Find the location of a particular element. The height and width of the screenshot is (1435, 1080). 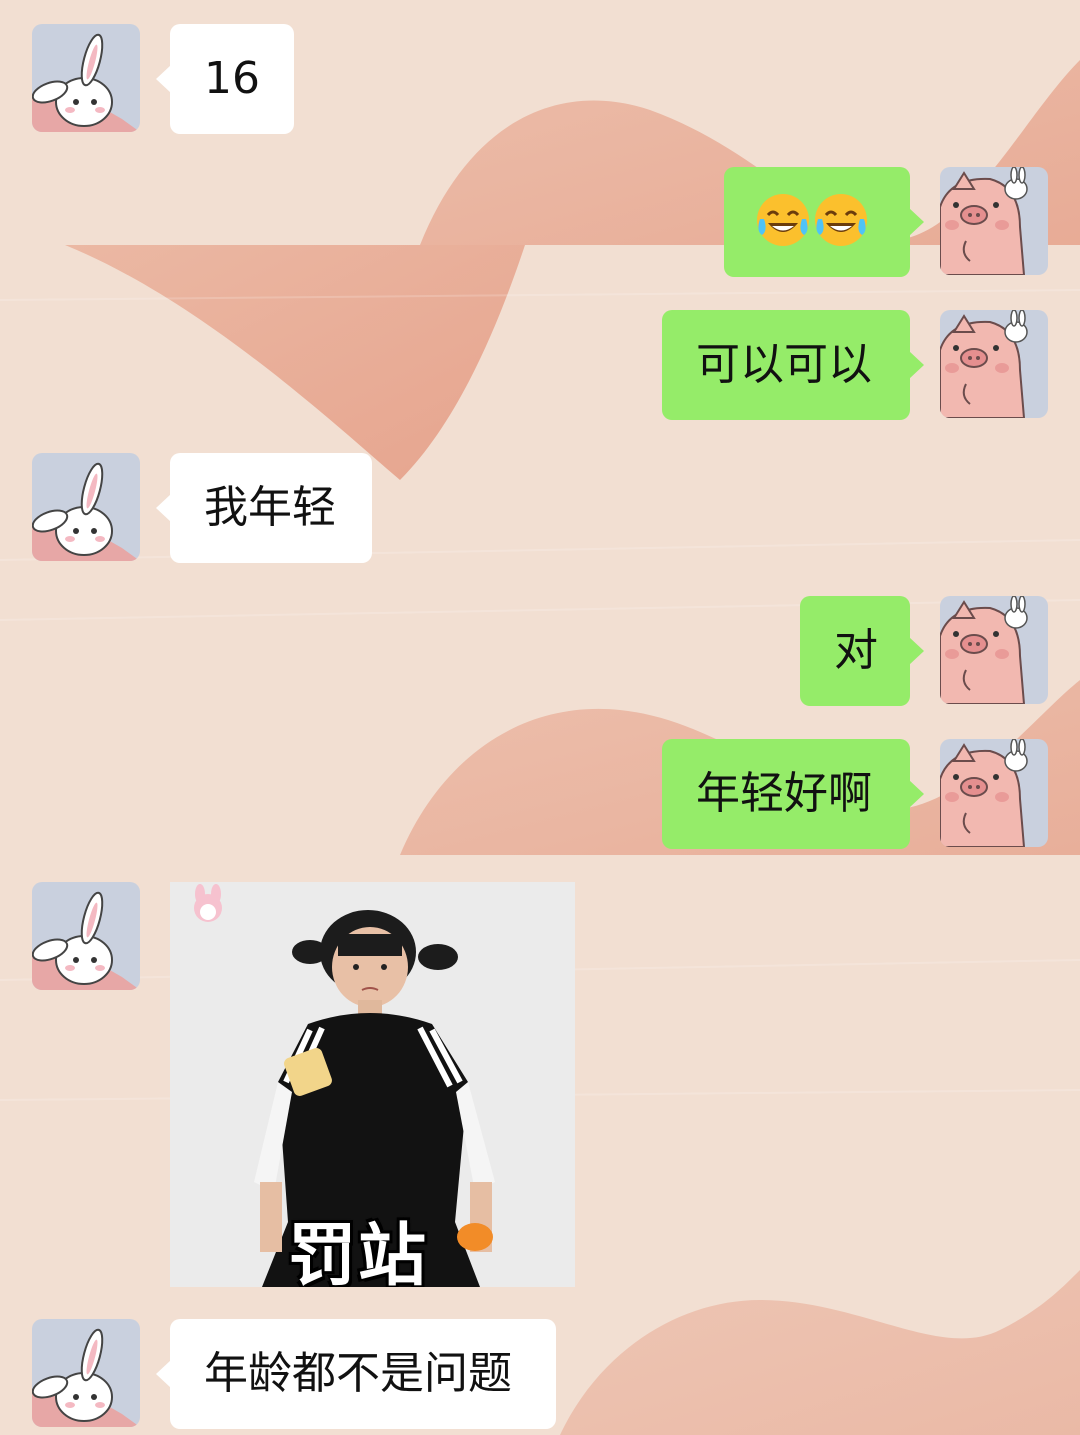

message-bubble: 对 is located at coordinates (862, 651).